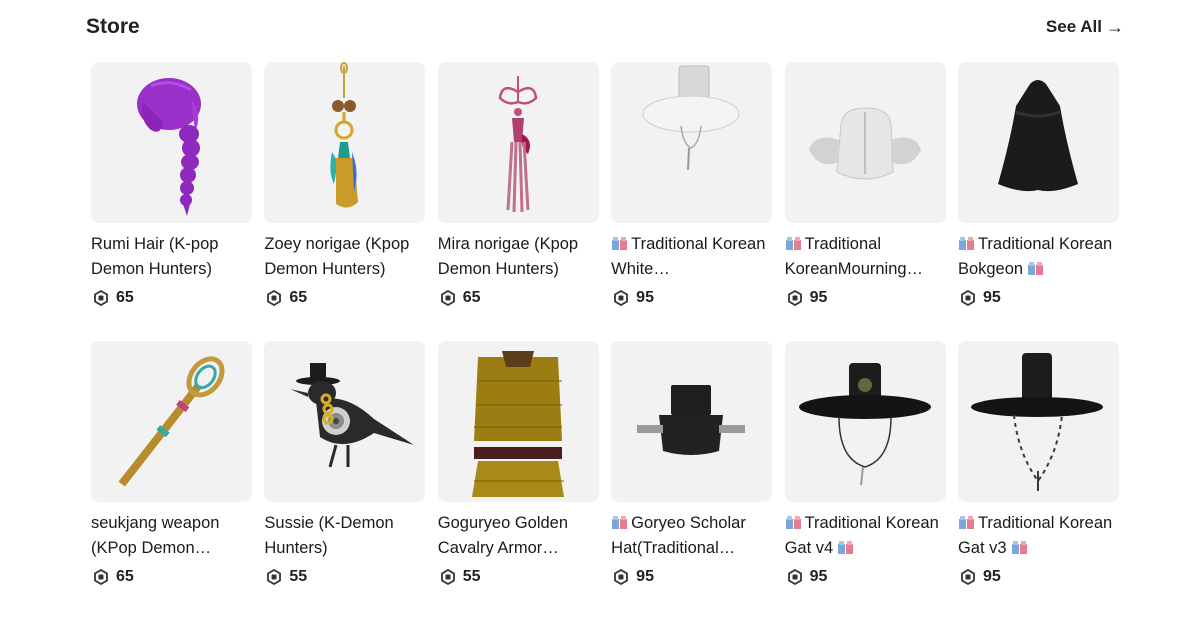 This screenshot has height=620, width=1200. I want to click on item-name: Zoey norigae (Kpop Demon Hunters), so click(349, 257).